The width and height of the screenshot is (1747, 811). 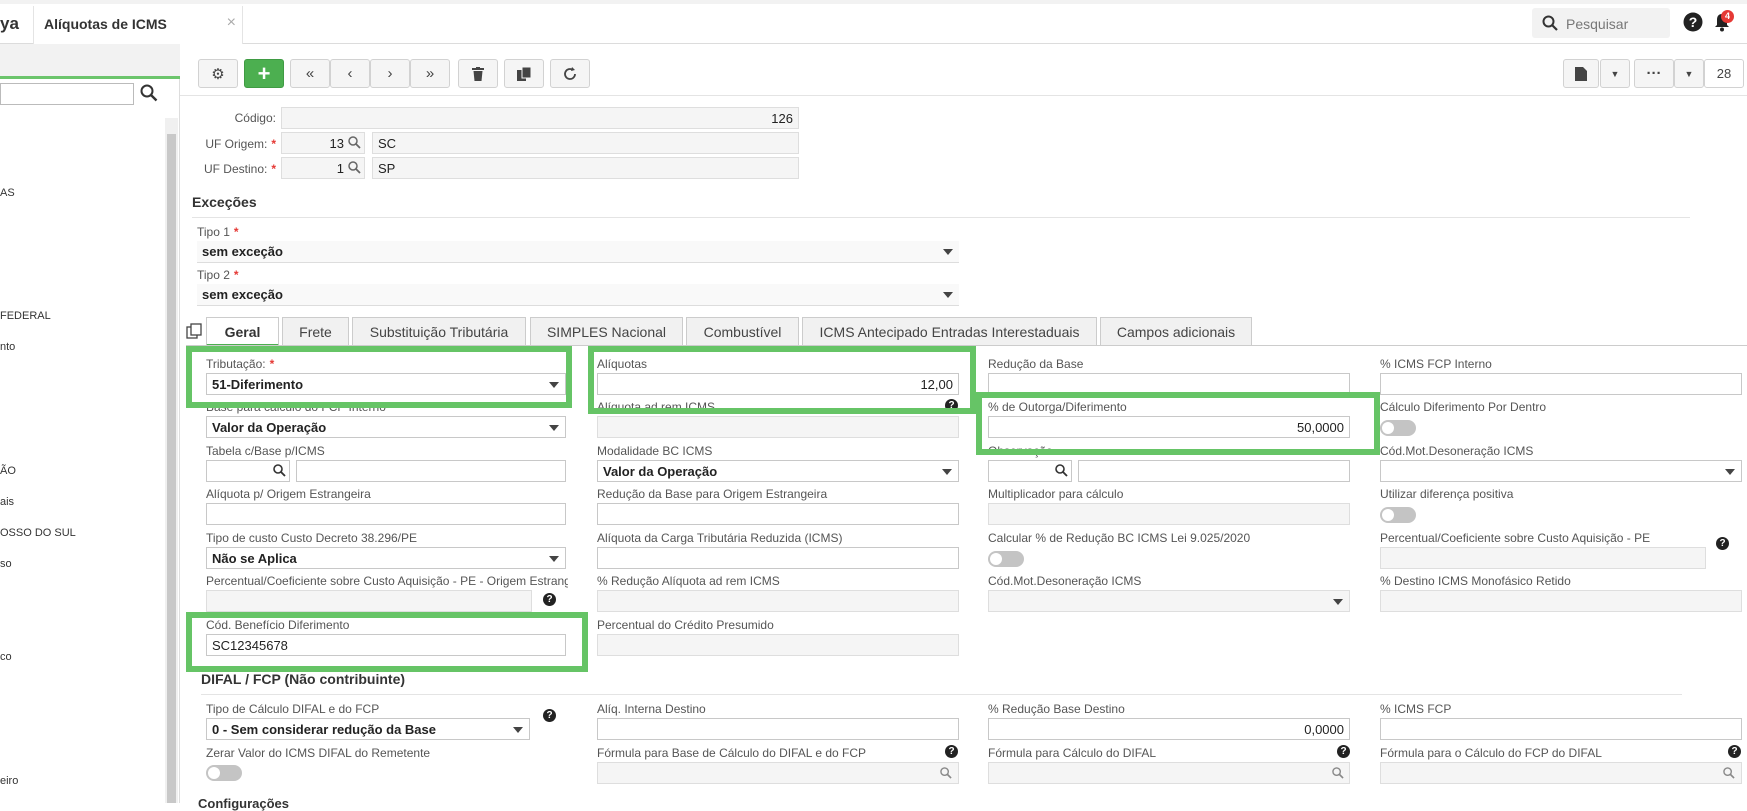 I want to click on tipo-calc-select: 0 - Sem considerar redução da Base, so click(x=368, y=729).